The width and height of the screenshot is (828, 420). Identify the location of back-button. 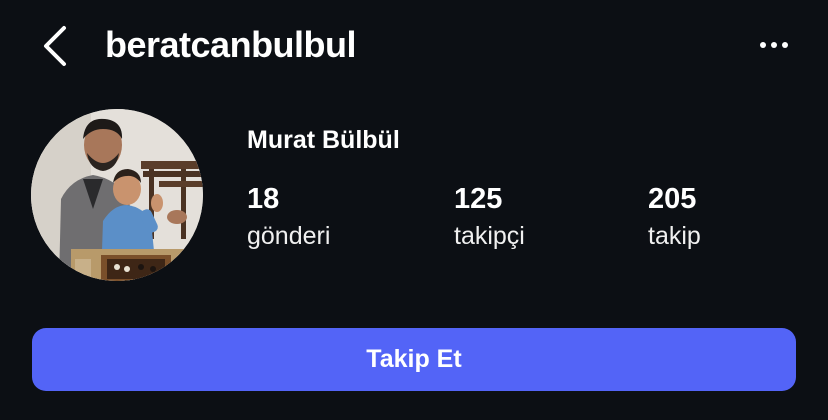
(56, 46).